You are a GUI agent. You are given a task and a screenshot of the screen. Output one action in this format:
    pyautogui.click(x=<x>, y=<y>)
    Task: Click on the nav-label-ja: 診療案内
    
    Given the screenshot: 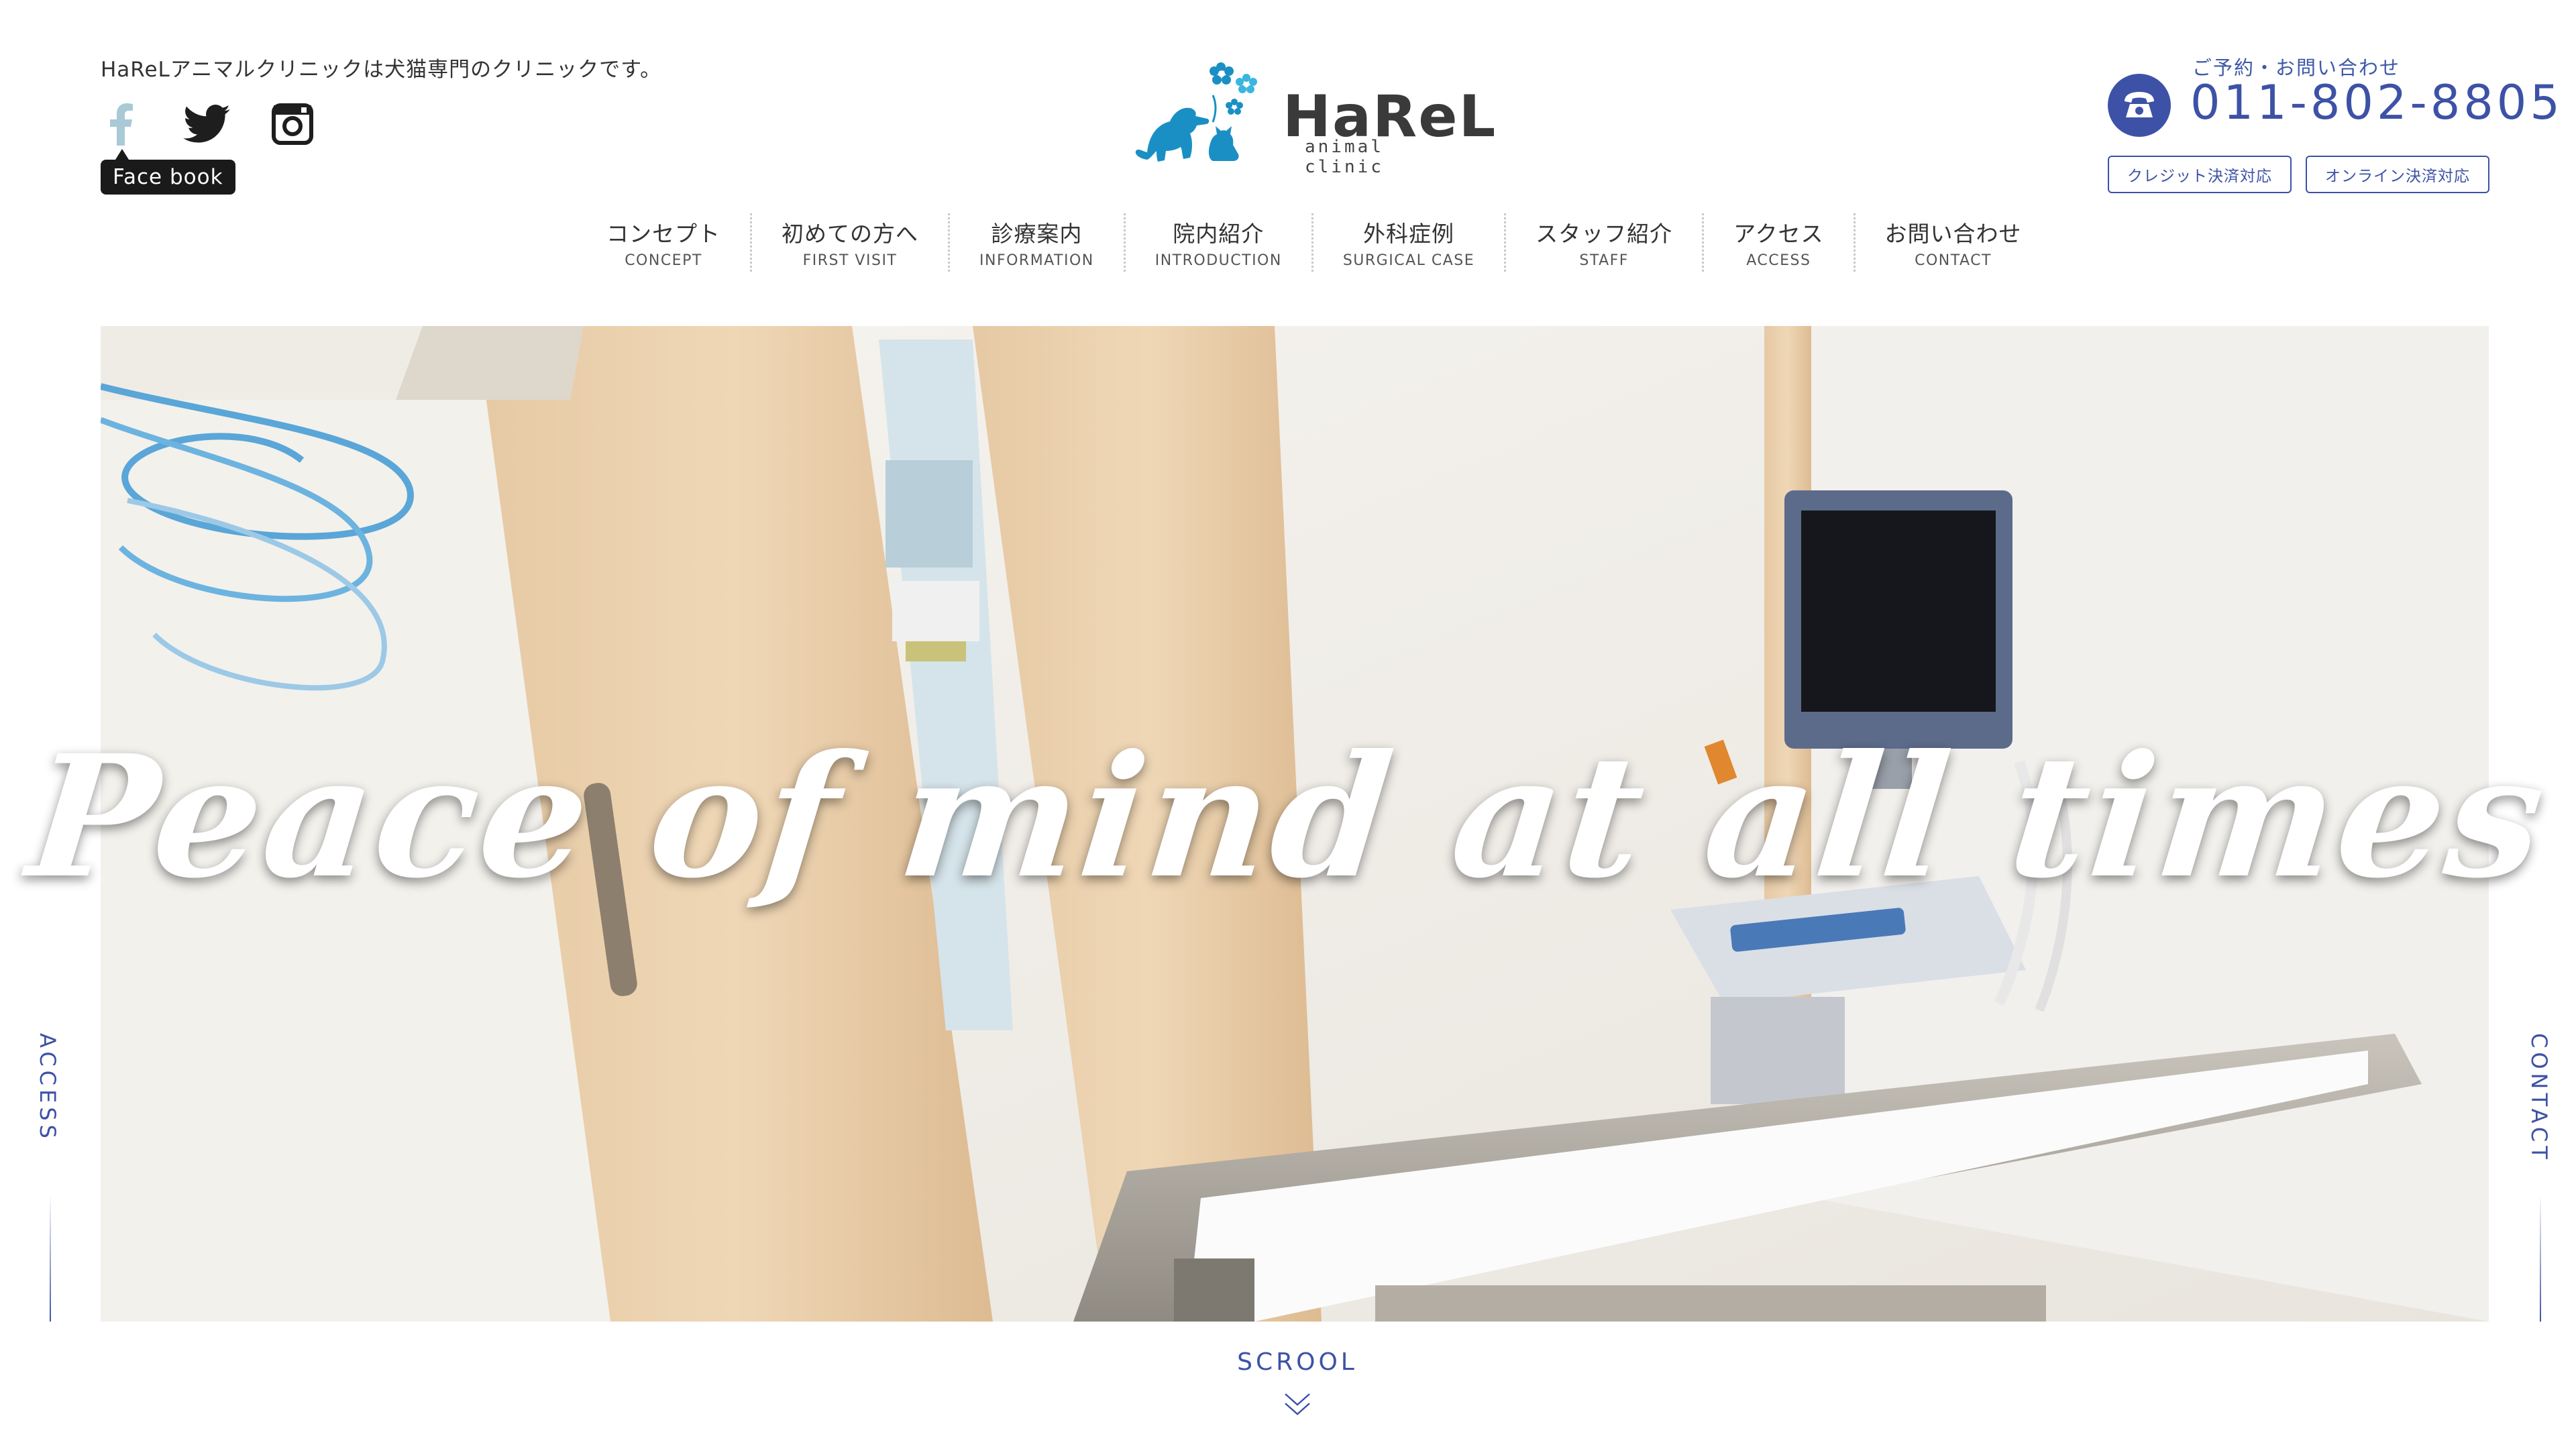 What is the action you would take?
    pyautogui.click(x=1037, y=234)
    